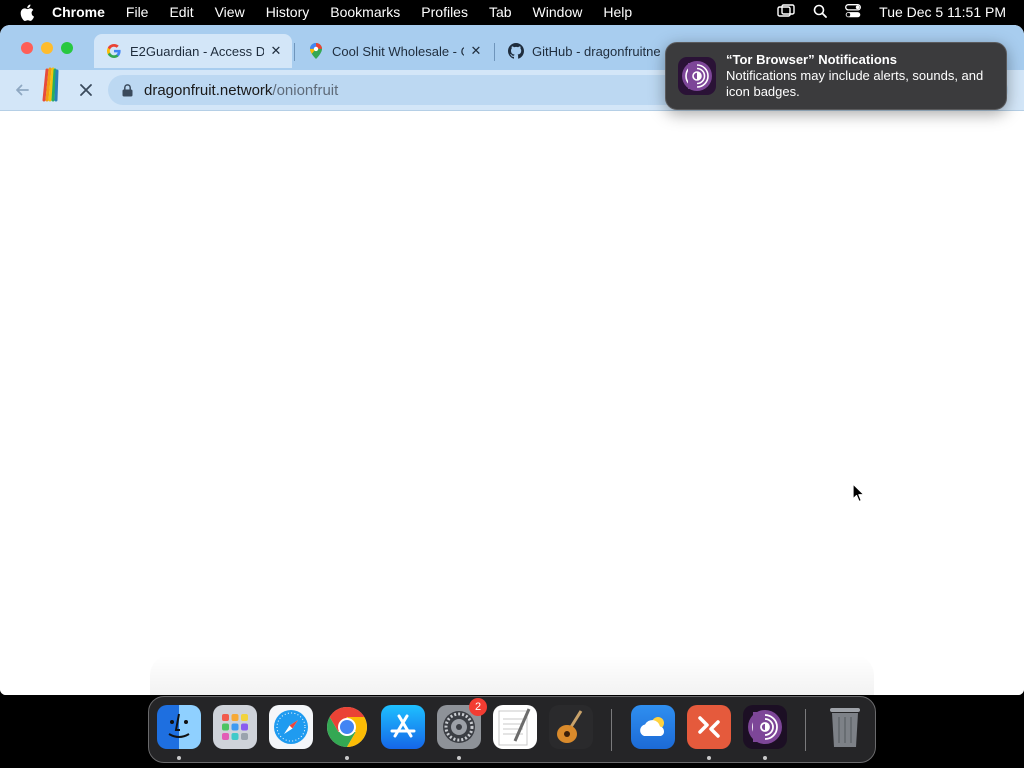 This screenshot has width=1024, height=768. I want to click on garageband-icon, so click(571, 727).